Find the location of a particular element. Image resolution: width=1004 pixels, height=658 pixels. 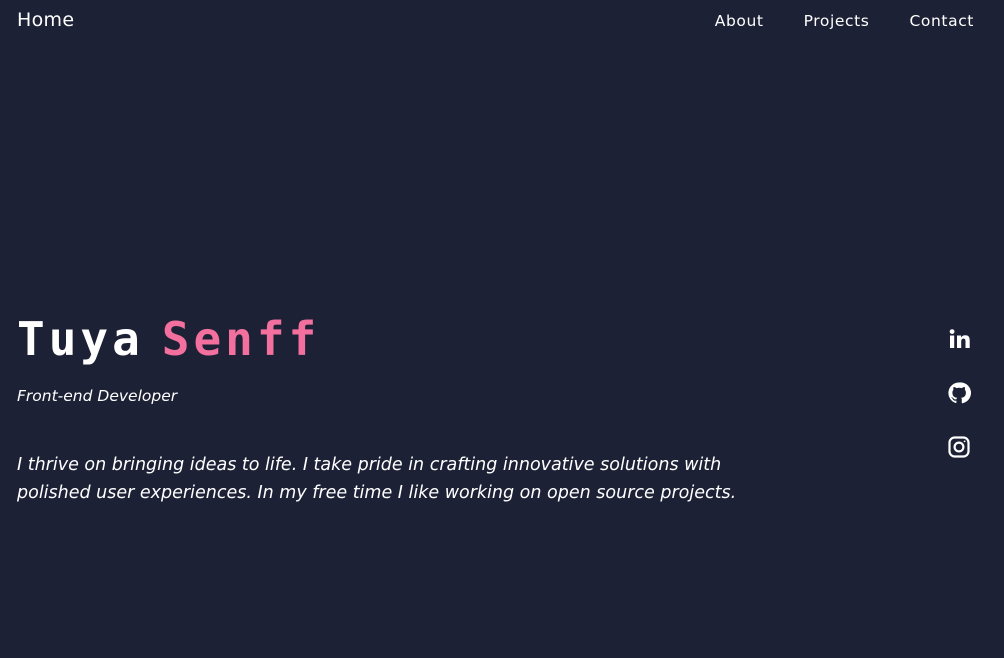

top-nav: About Projects Contact is located at coordinates (844, 21).